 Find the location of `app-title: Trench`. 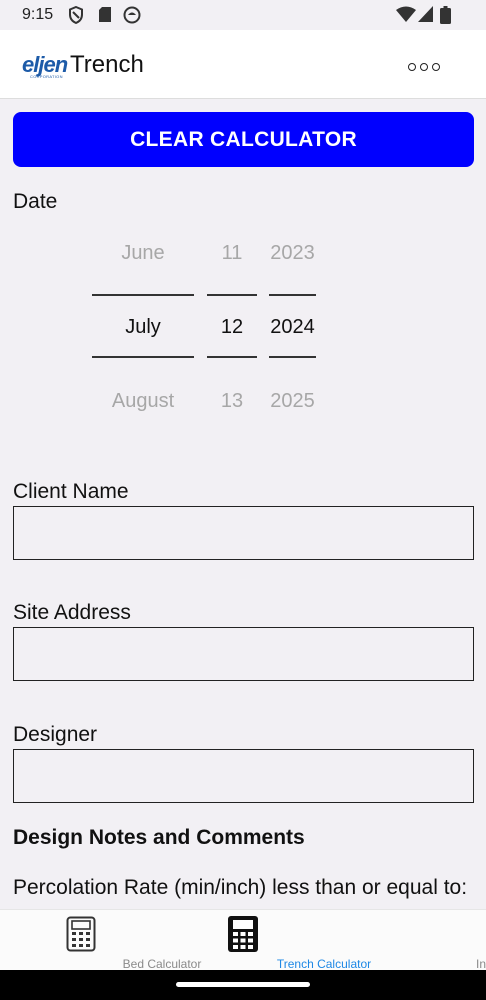

app-title: Trench is located at coordinates (107, 64).